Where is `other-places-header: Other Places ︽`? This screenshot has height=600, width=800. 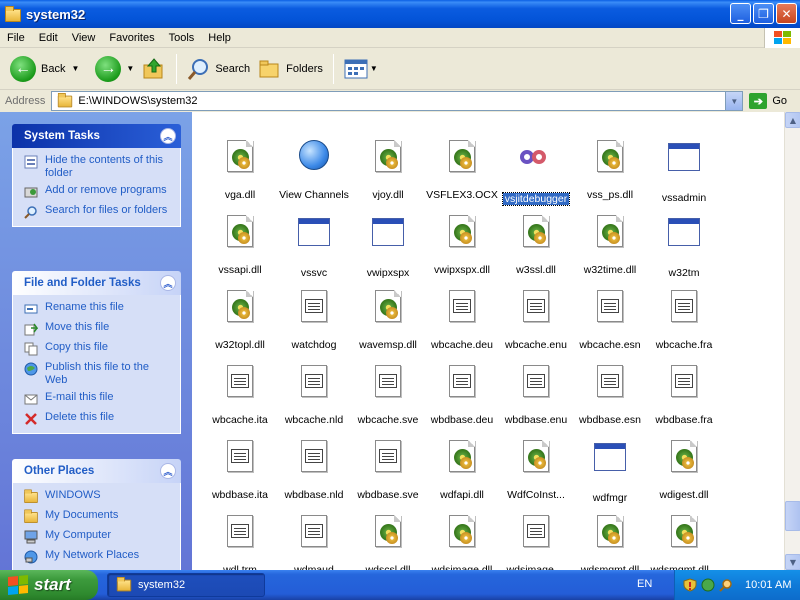 other-places-header: Other Places ︽ is located at coordinates (96, 471).